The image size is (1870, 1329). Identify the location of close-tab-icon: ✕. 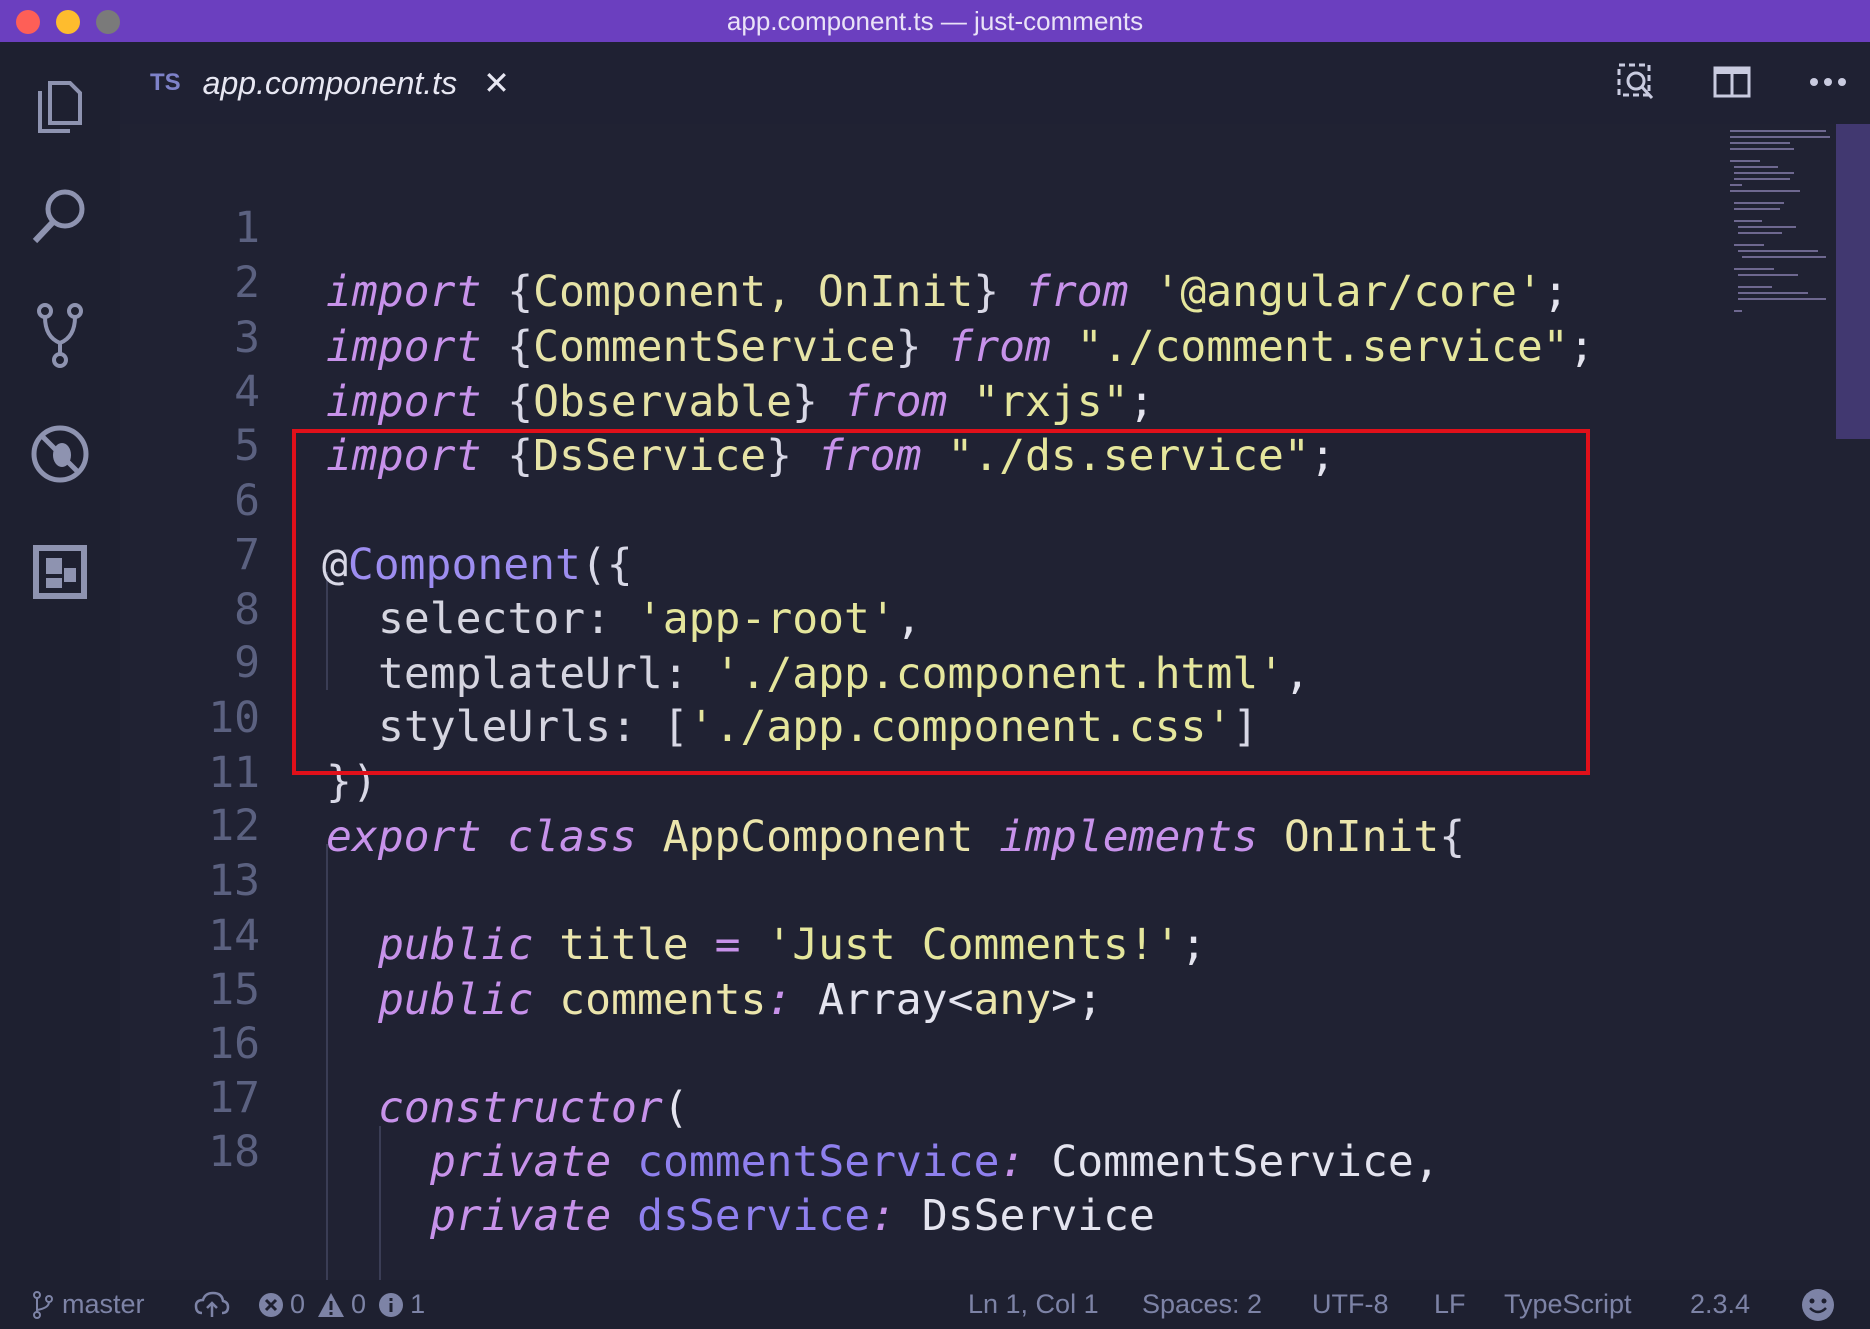
(496, 83).